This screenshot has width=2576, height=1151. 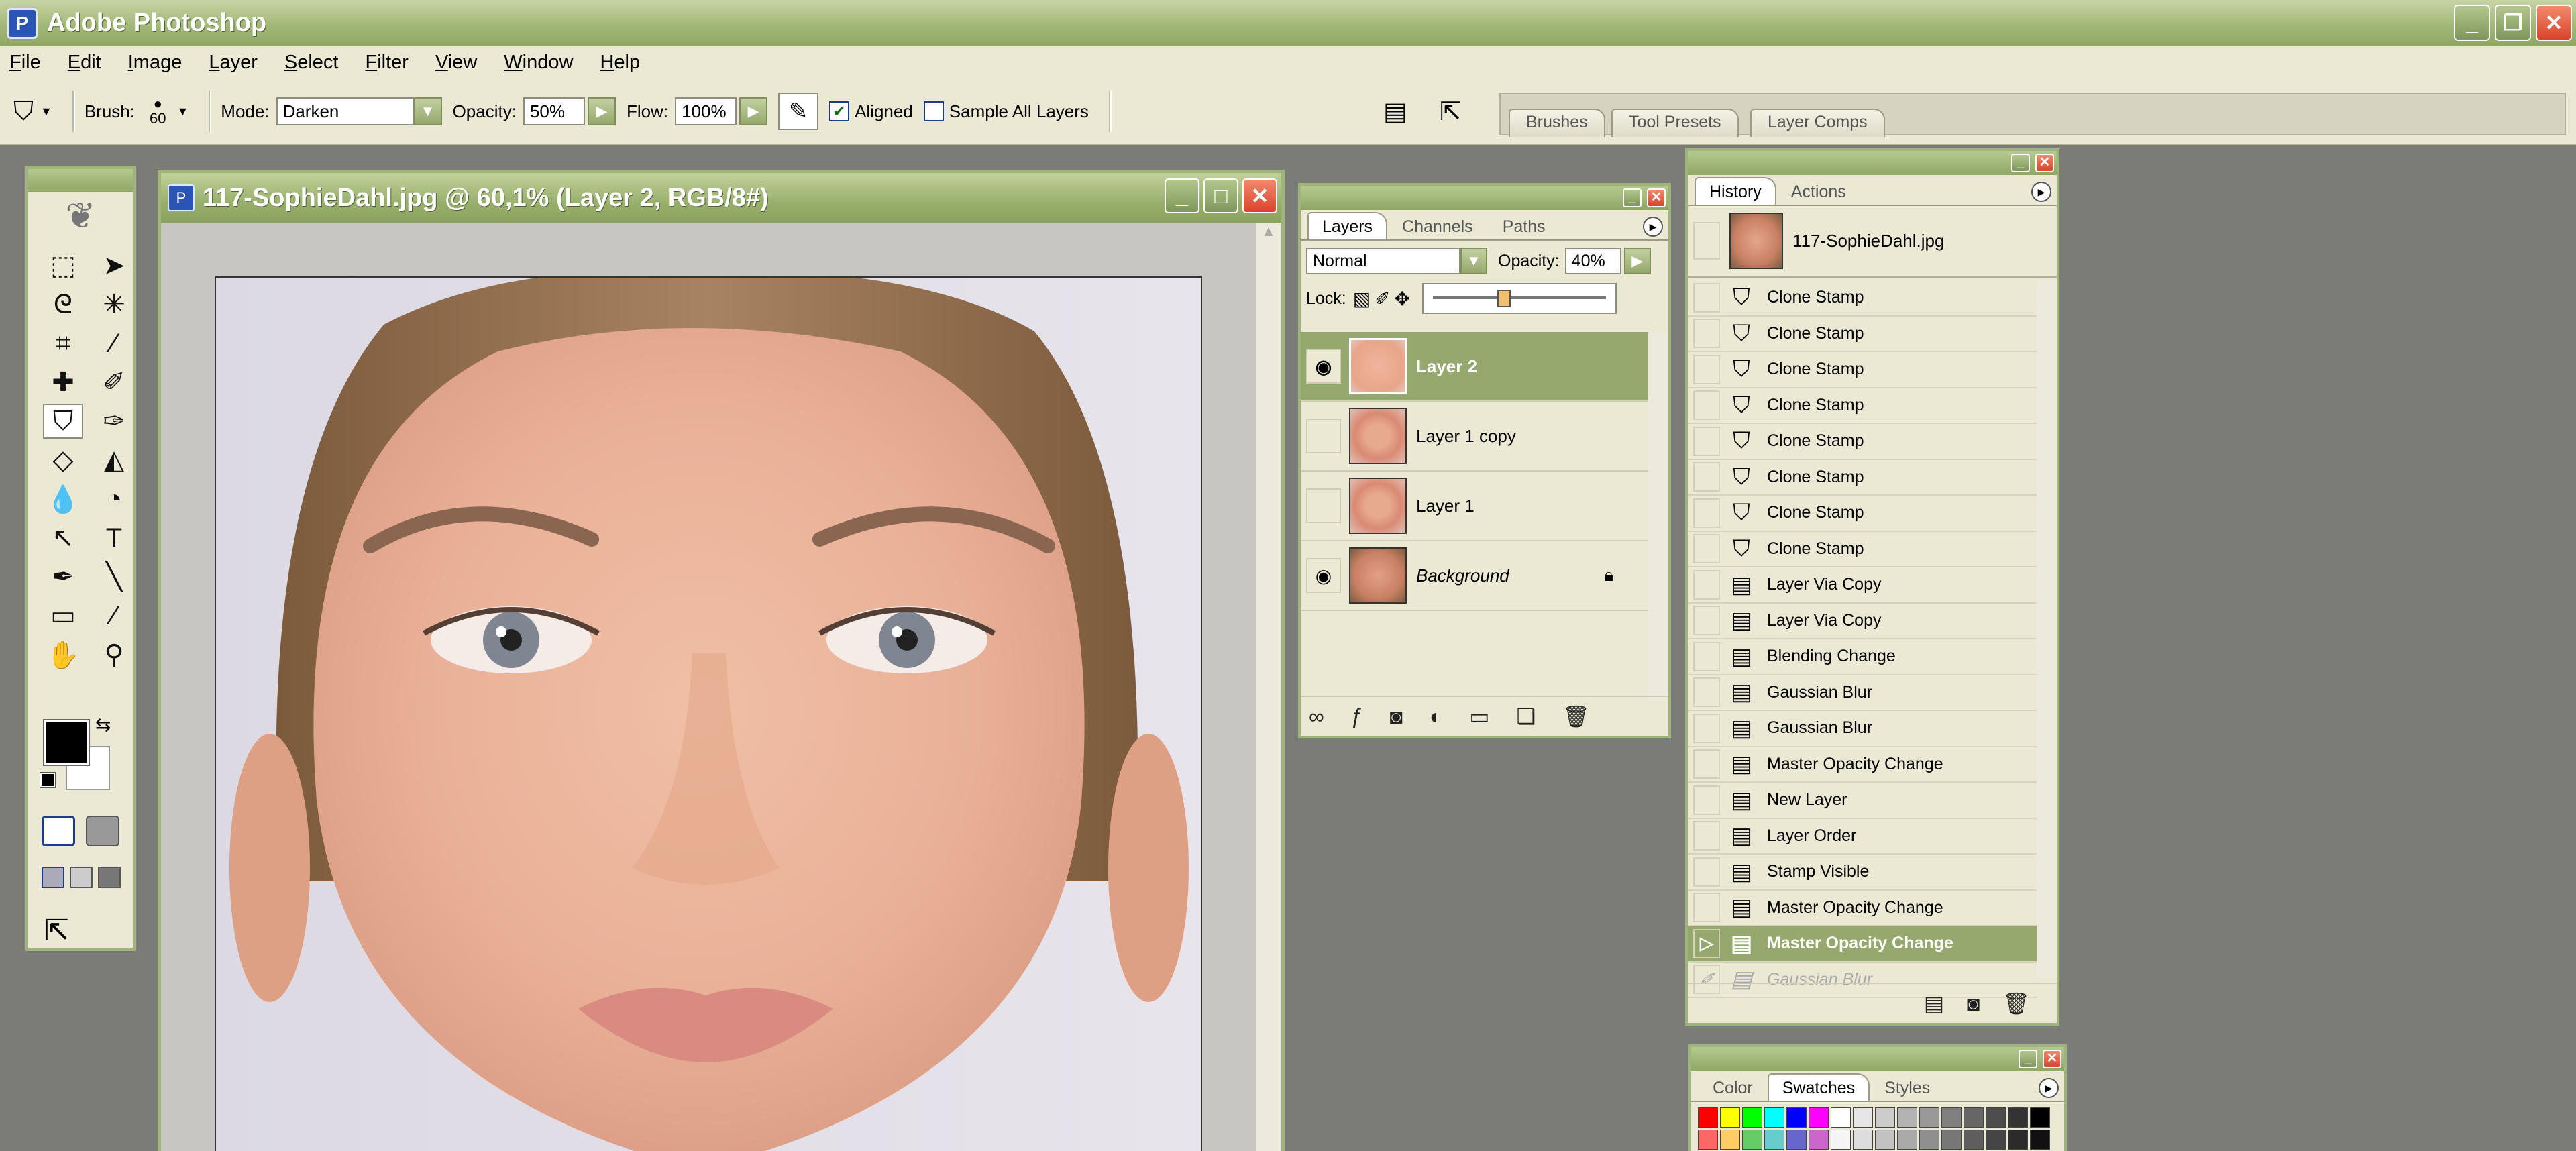 I want to click on eraser-icon: ◇, so click(x=63, y=461).